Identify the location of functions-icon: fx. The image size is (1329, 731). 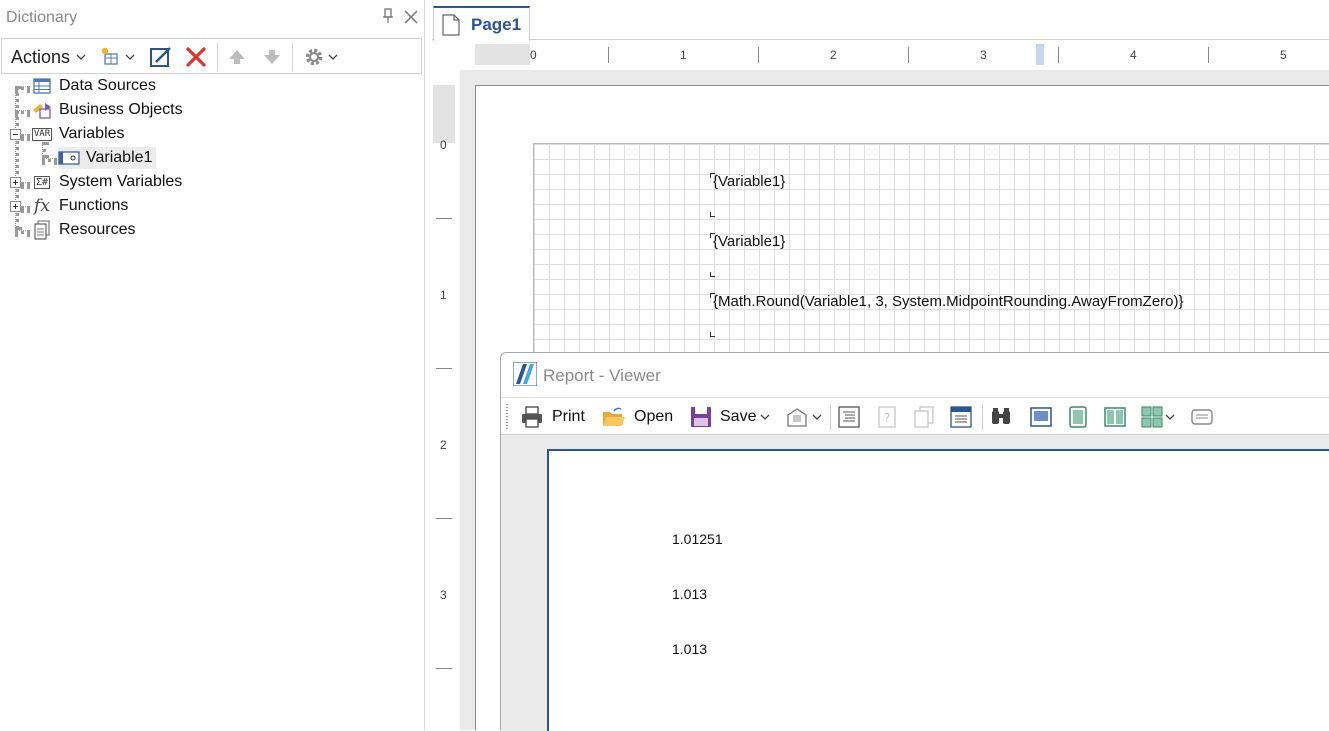
(42, 206).